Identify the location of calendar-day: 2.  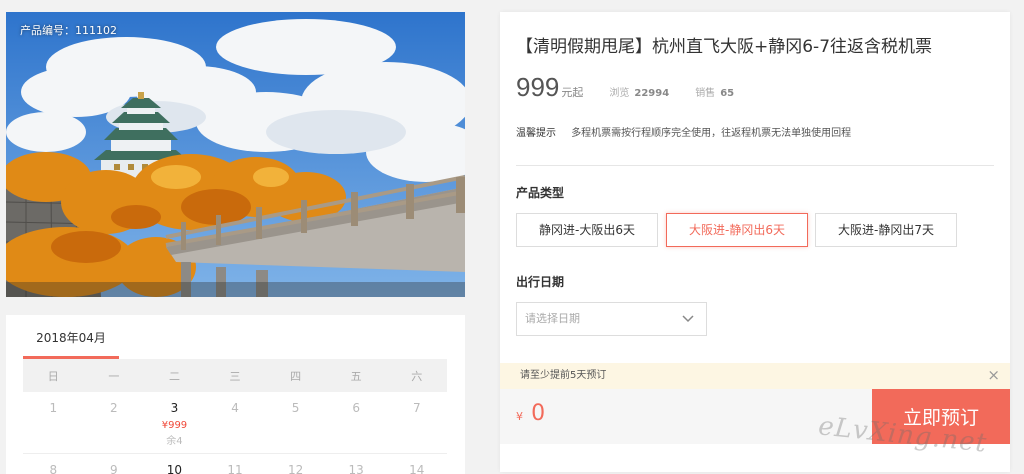
(114, 408).